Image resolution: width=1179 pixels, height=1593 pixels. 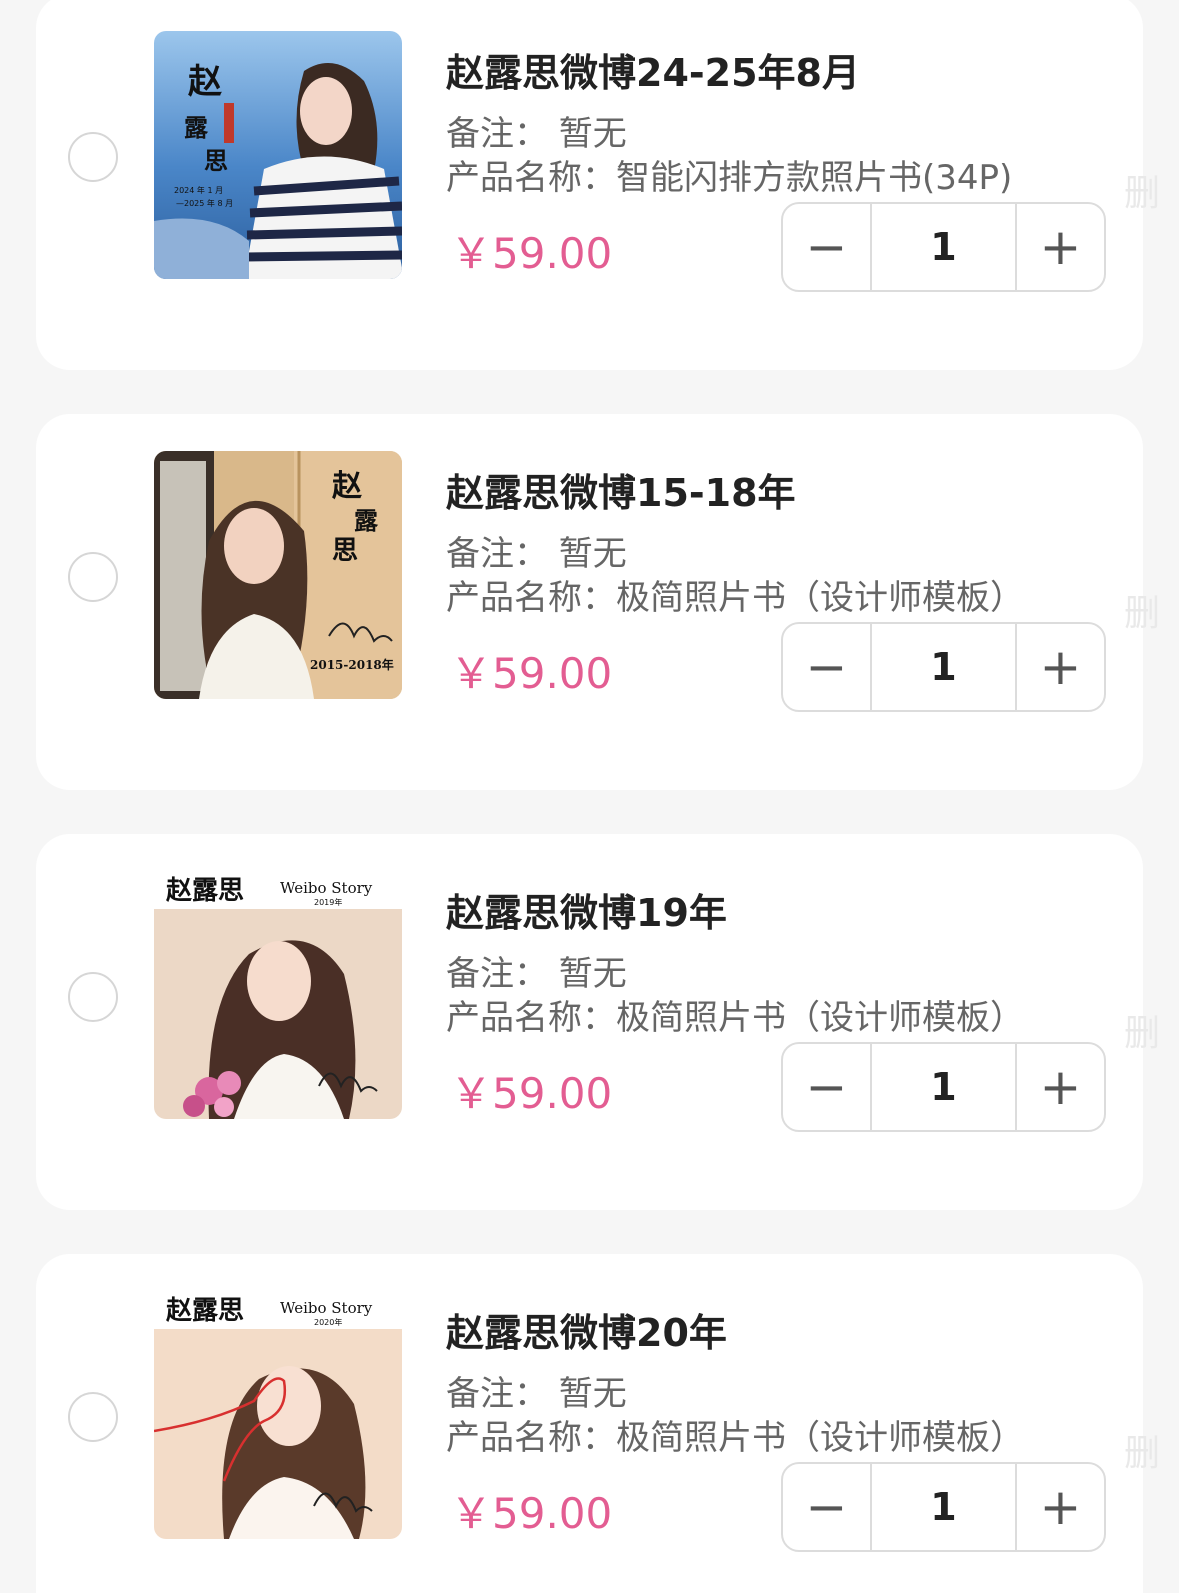 I want to click on cover-illustration: 赵 露 思 2015-2018年, so click(x=278, y=575).